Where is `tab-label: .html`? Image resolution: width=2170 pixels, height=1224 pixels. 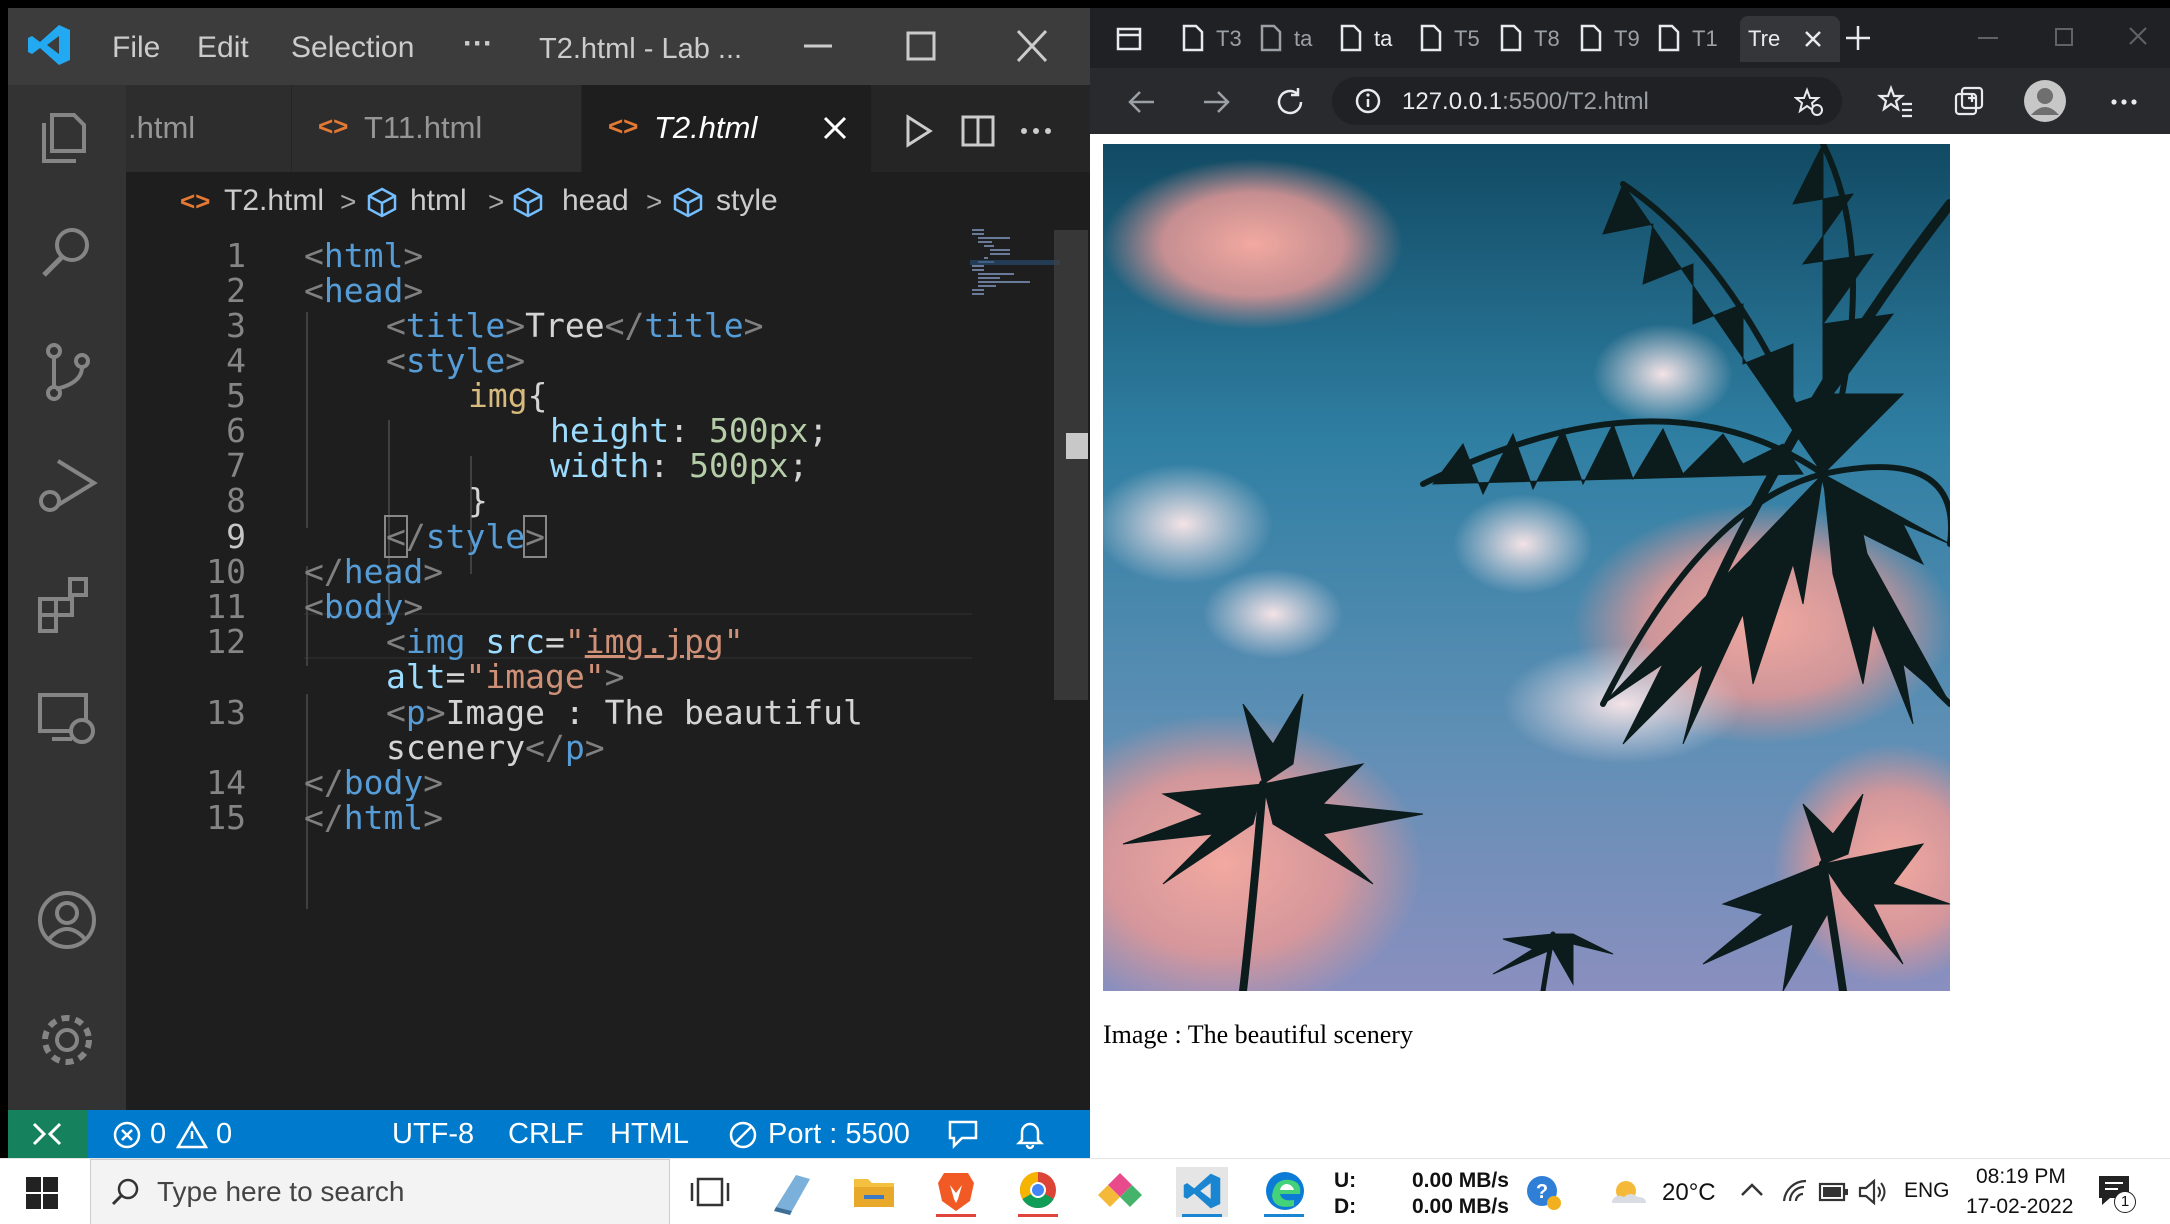 tab-label: .html is located at coordinates (162, 127).